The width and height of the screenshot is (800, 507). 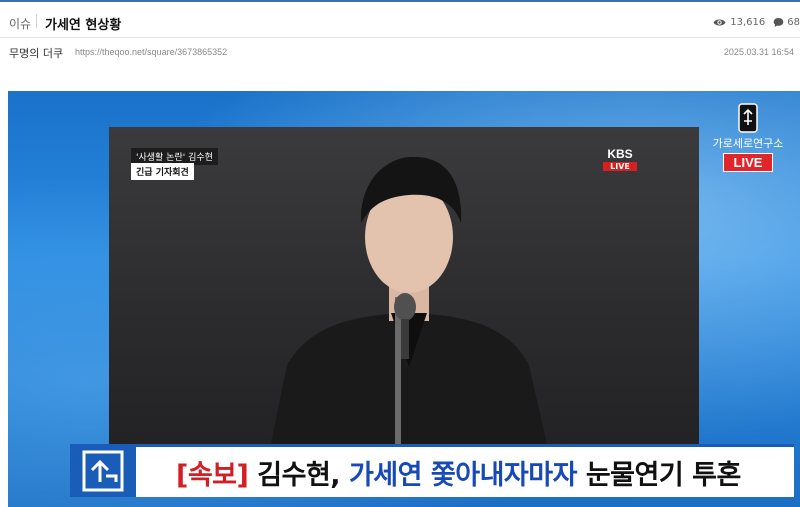 I want to click on comment-count: 68, so click(x=793, y=22).